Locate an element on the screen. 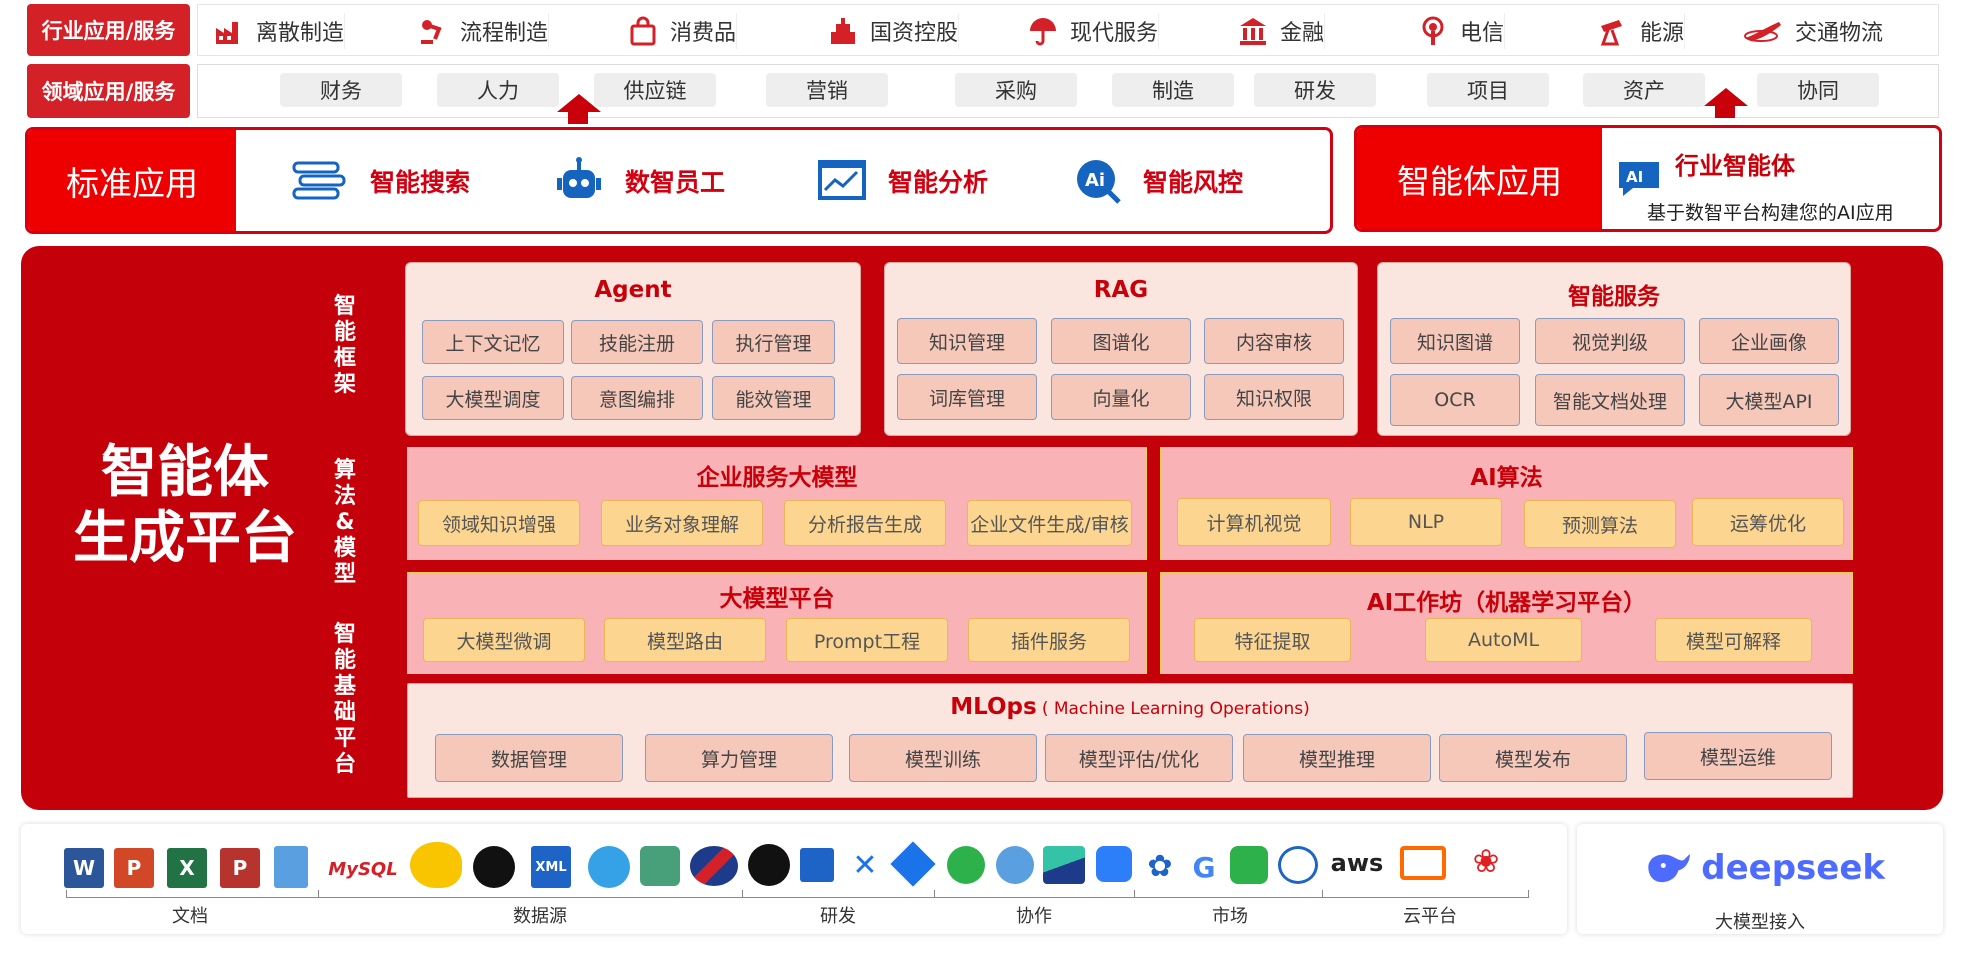 The height and width of the screenshot is (957, 1964). pdf-icon: P is located at coordinates (240, 868).